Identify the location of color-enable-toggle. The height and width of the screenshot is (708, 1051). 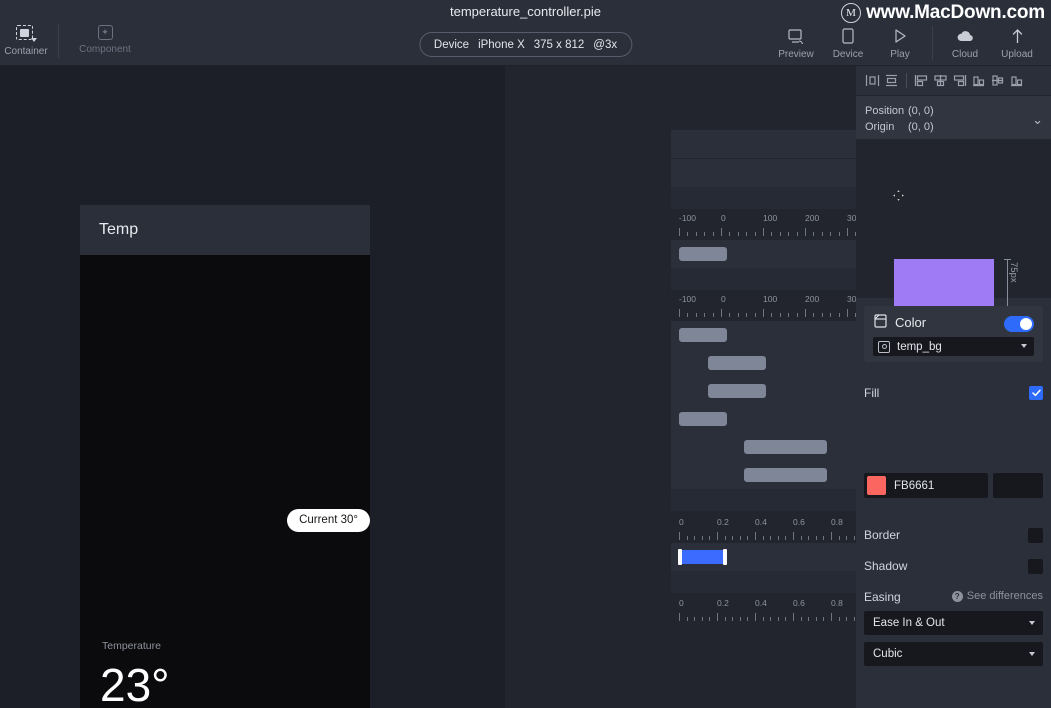
(1019, 324).